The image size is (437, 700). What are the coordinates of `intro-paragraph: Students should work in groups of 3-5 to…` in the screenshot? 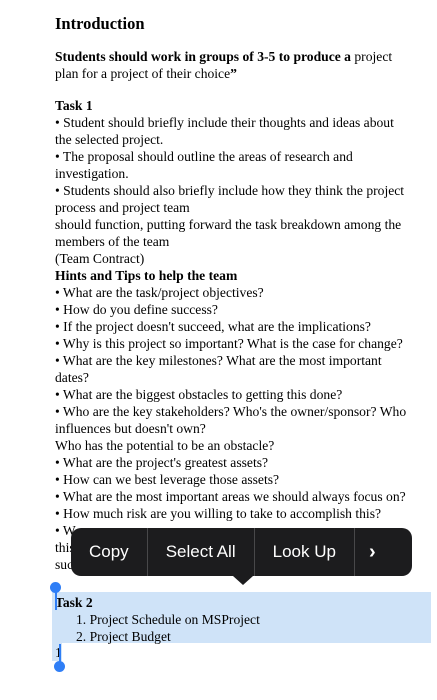 It's located at (243, 65).